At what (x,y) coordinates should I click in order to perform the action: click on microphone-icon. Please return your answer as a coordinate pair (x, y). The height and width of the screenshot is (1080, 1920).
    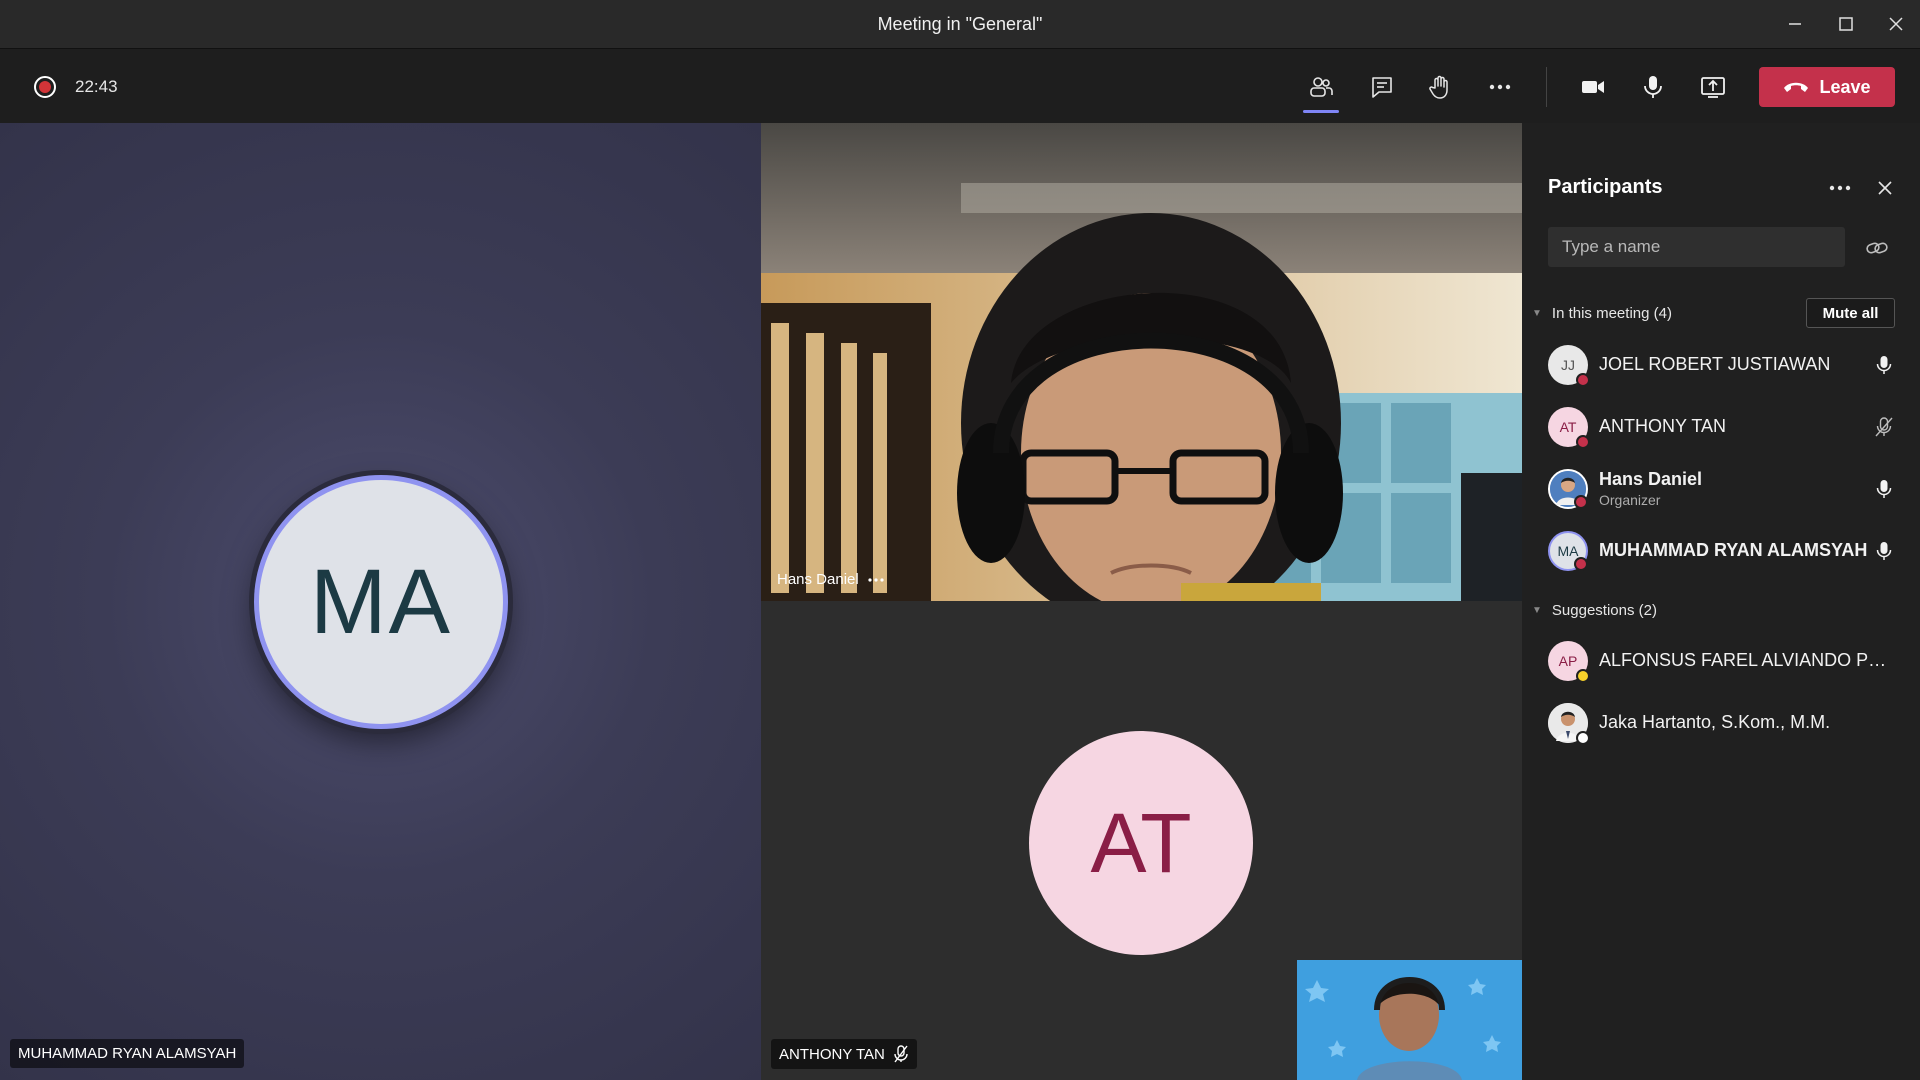
    Looking at the image, I should click on (1653, 87).